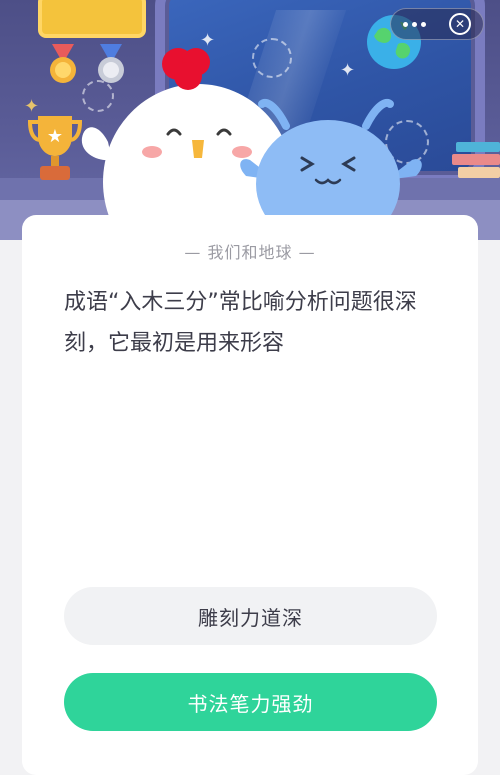  I want to click on more-dots-icon, so click(414, 24).